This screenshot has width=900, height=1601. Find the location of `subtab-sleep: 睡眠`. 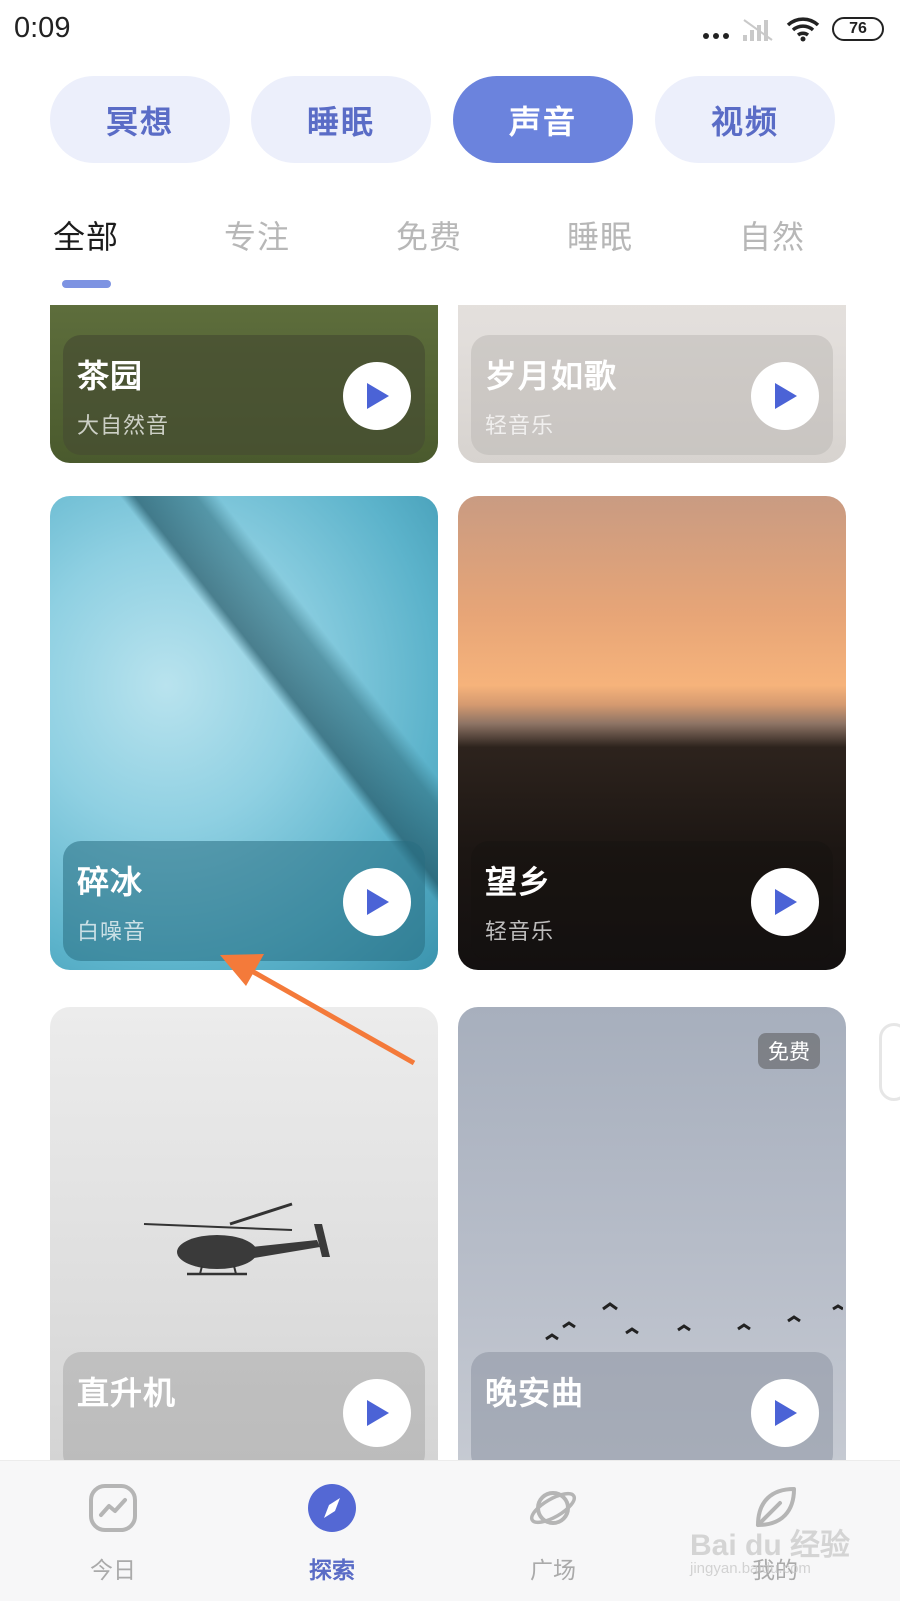

subtab-sleep: 睡眠 is located at coordinates (600, 235).